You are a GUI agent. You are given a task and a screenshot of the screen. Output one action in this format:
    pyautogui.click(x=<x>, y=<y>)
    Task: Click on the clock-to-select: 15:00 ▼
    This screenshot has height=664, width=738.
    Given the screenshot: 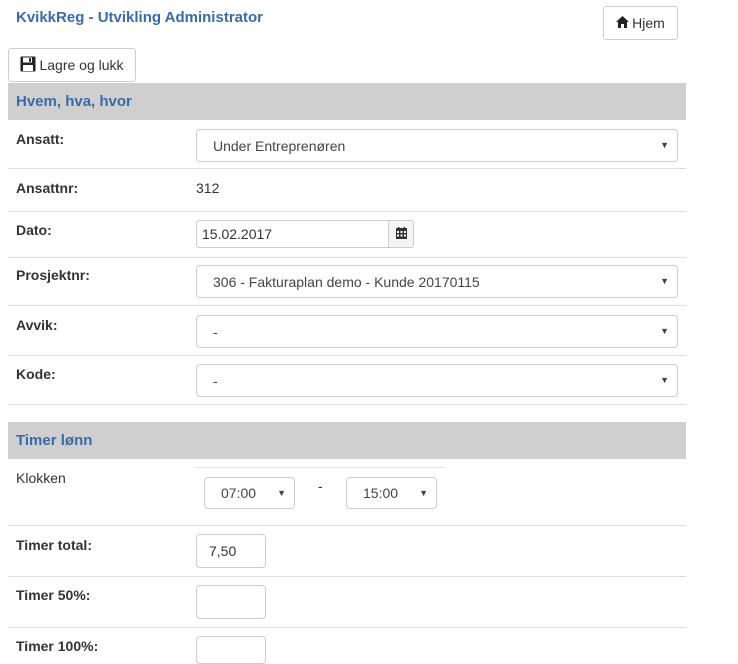 What is the action you would take?
    pyautogui.click(x=391, y=493)
    